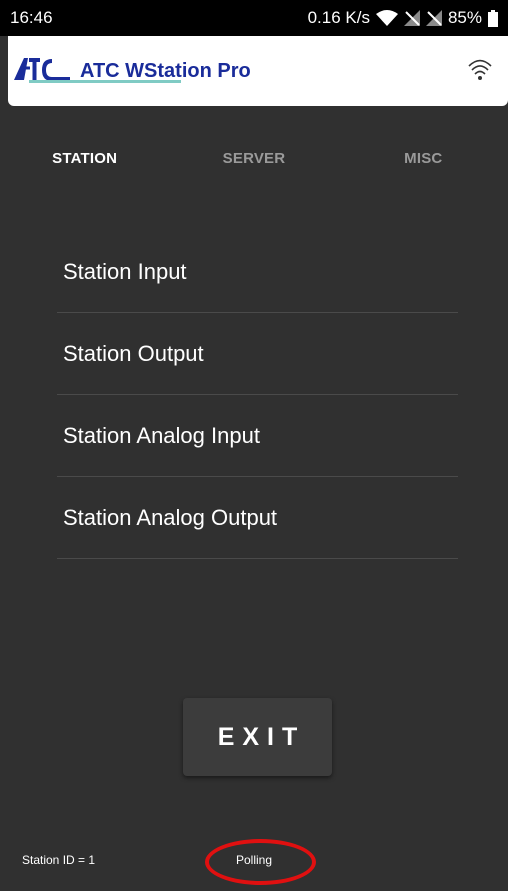 Image resolution: width=508 pixels, height=891 pixels. Describe the element at coordinates (423, 149) in the screenshot. I see `tab-misc: MISC` at that location.